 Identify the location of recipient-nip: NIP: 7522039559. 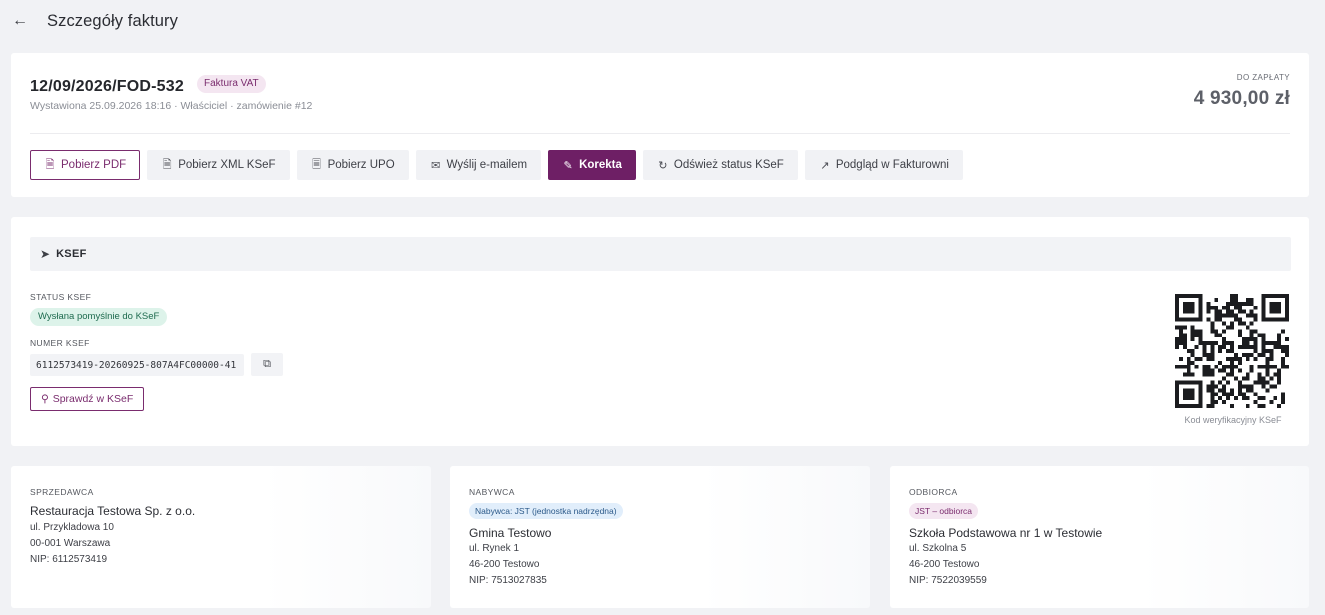
(948, 580).